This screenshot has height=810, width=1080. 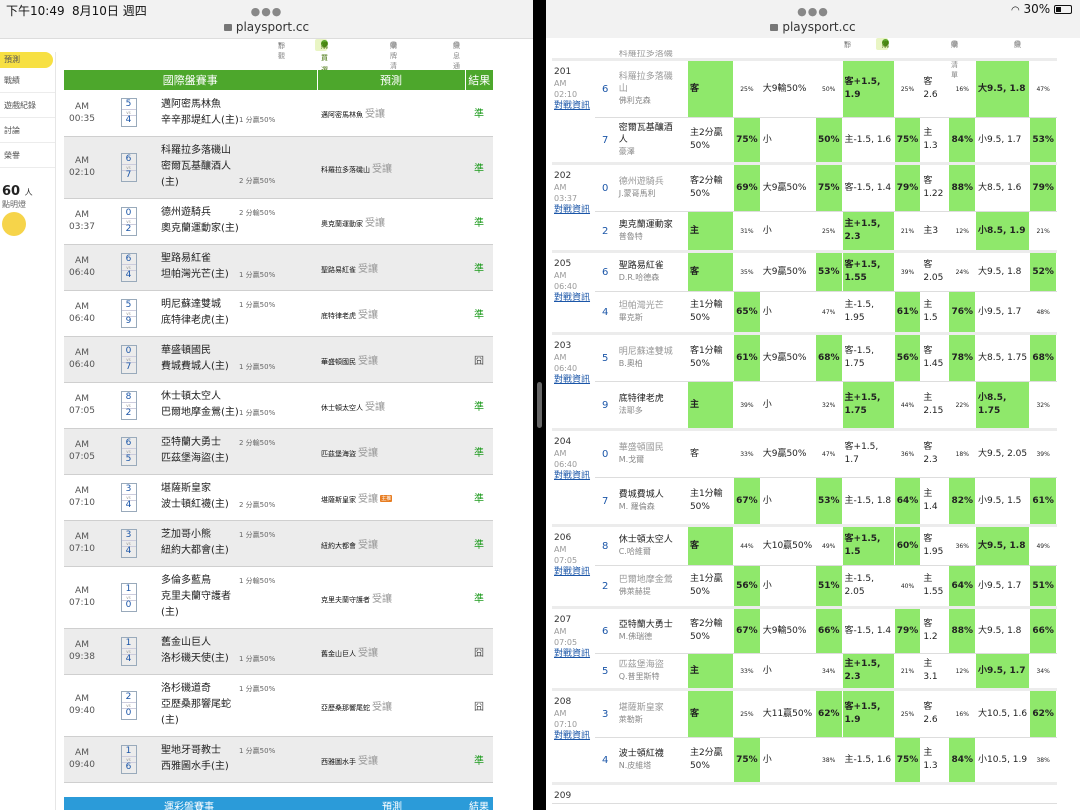 I want to click on odds-cell: 56%, so click(x=747, y=586).